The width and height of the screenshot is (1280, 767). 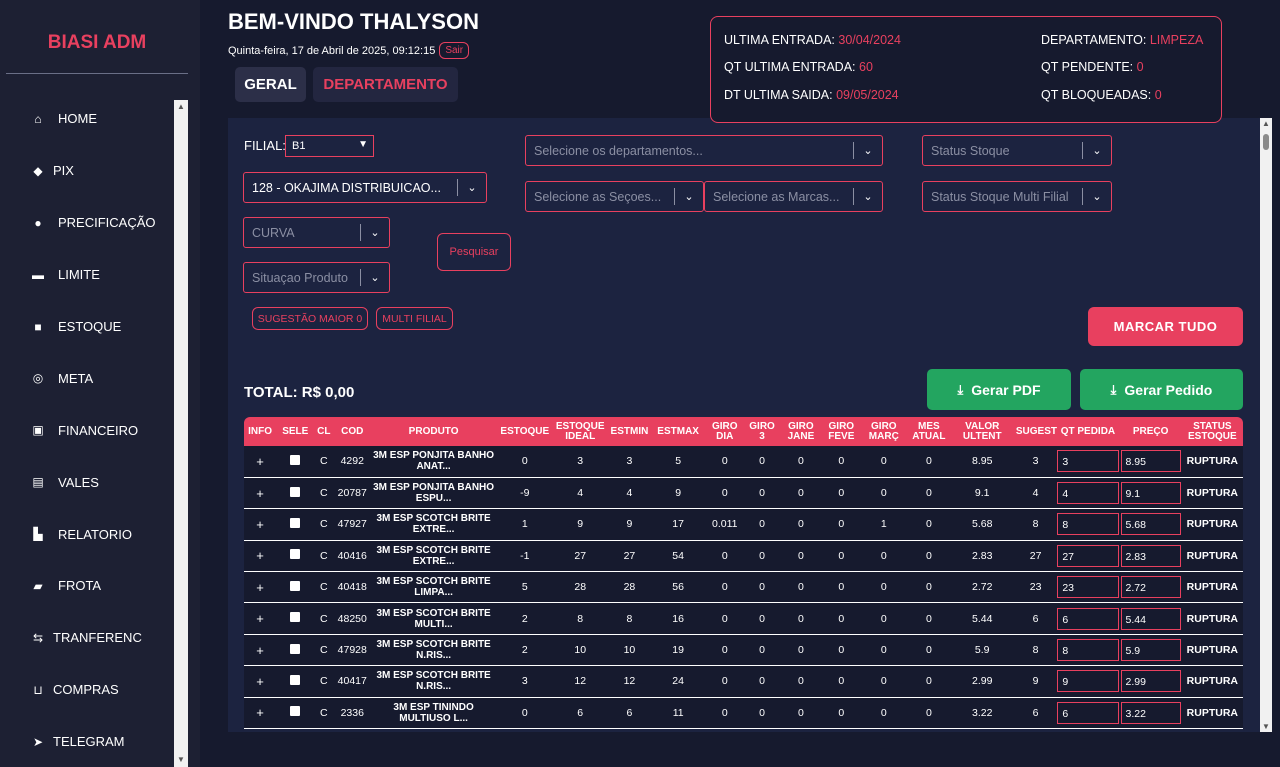 What do you see at coordinates (762, 462) in the screenshot?
I see `giro3-cell: 0` at bounding box center [762, 462].